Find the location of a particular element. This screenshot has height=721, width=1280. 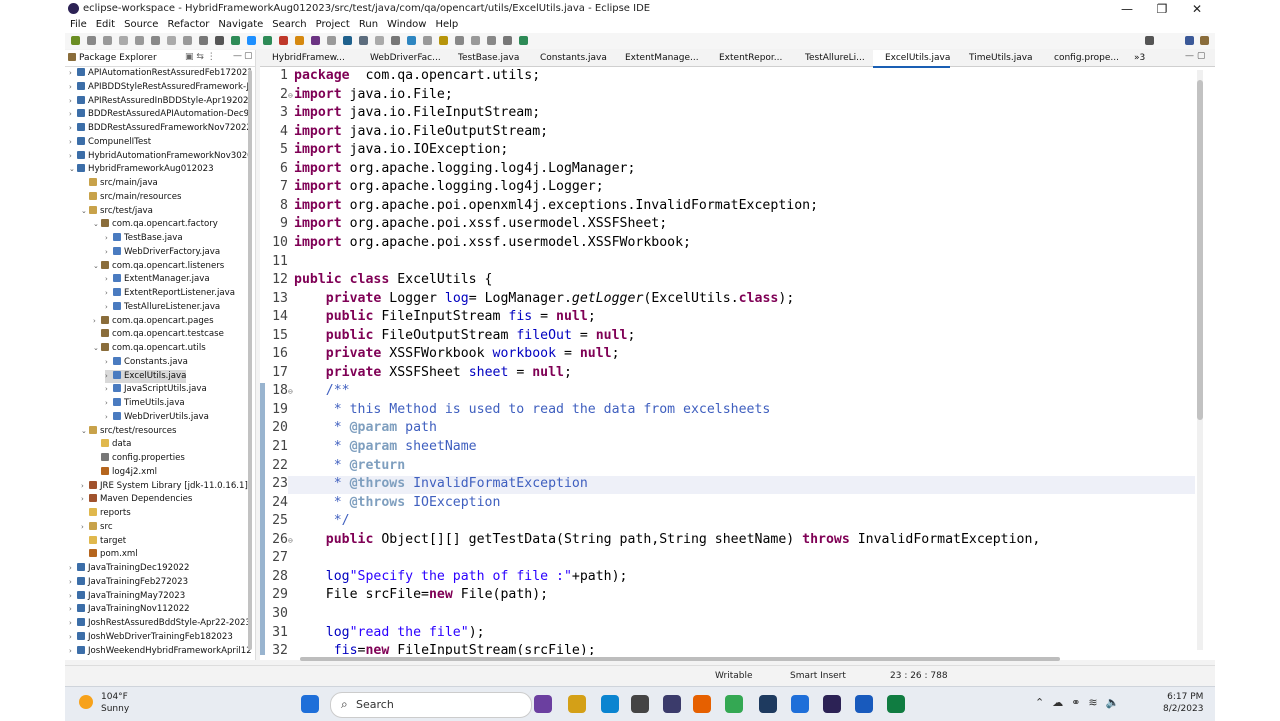

toolbar-button-28-icon is located at coordinates (507, 40).